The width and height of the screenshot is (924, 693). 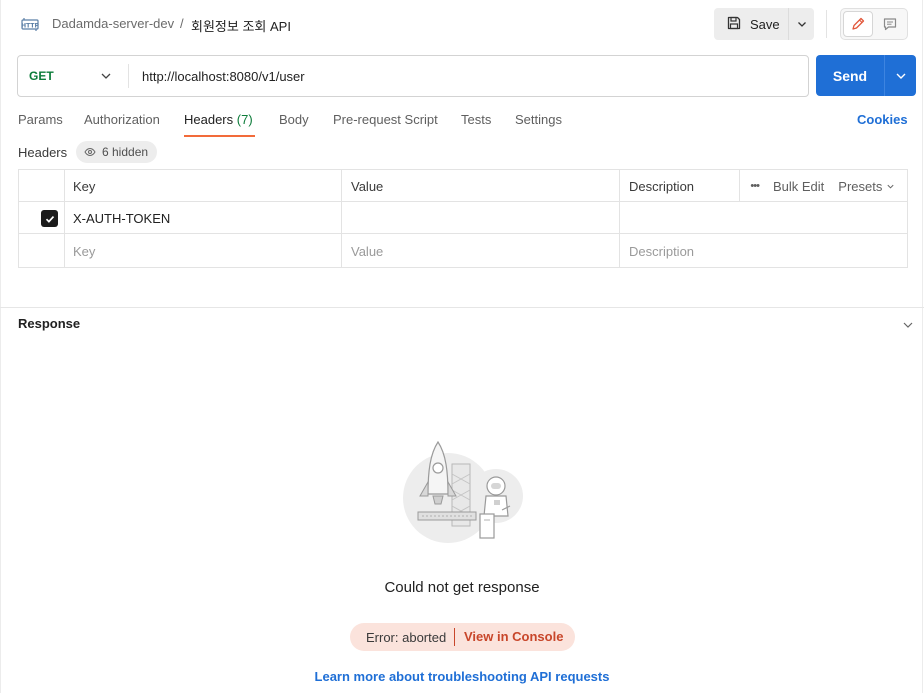 I want to click on bulk-edit-button: Bulk Edit, so click(x=798, y=186).